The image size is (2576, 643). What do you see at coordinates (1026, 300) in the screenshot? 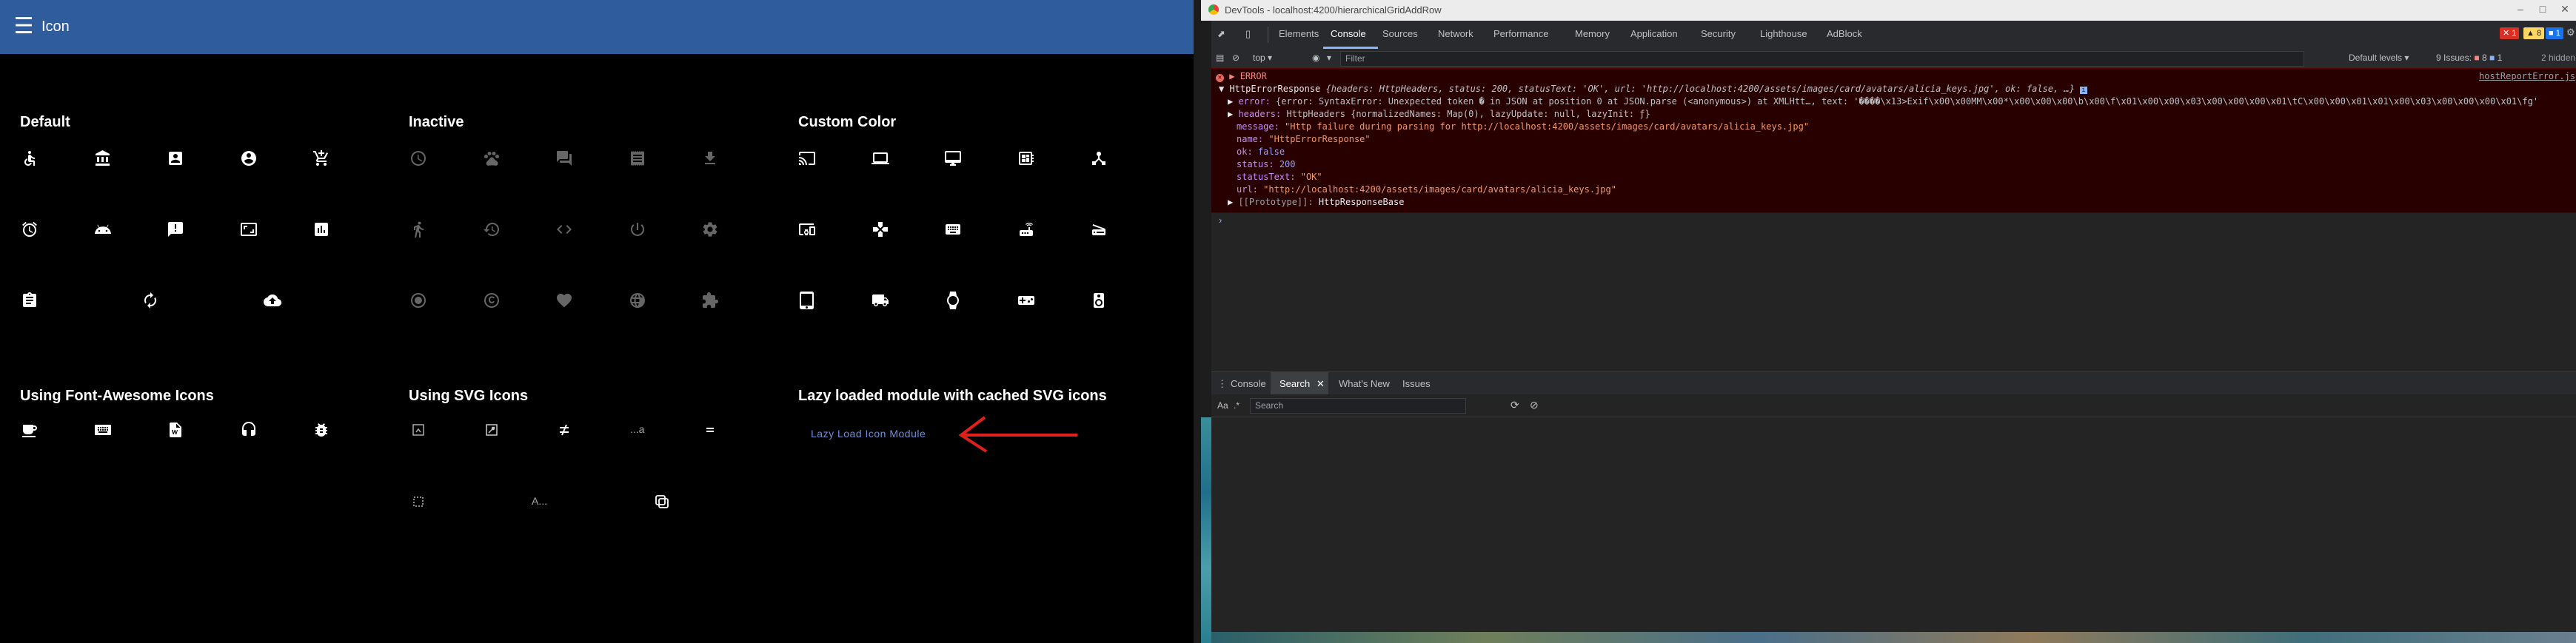
I see `videogame-icon` at bounding box center [1026, 300].